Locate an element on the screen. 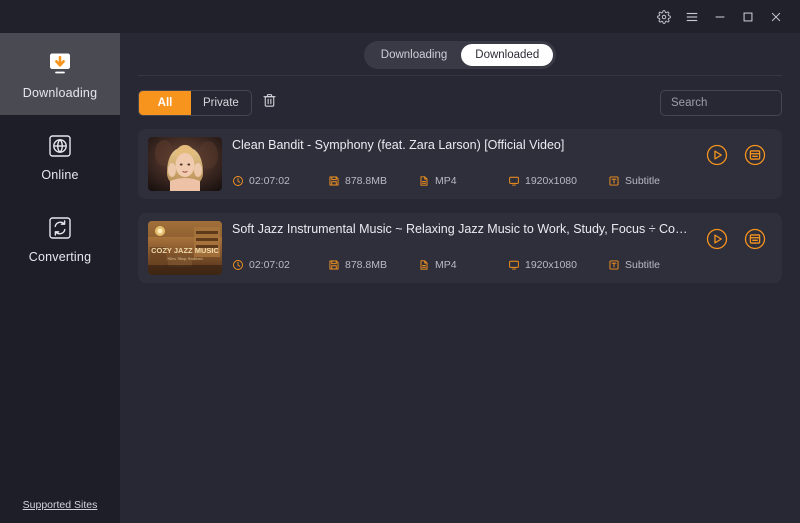 Image resolution: width=800 pixels, height=523 pixels. singer-portrait-thumbnail is located at coordinates (185, 164).